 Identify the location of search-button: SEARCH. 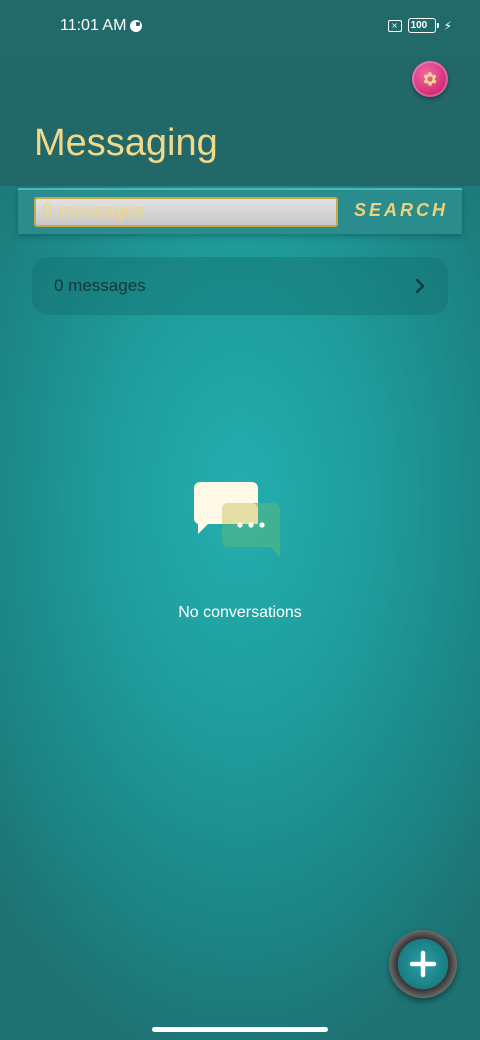
(401, 210).